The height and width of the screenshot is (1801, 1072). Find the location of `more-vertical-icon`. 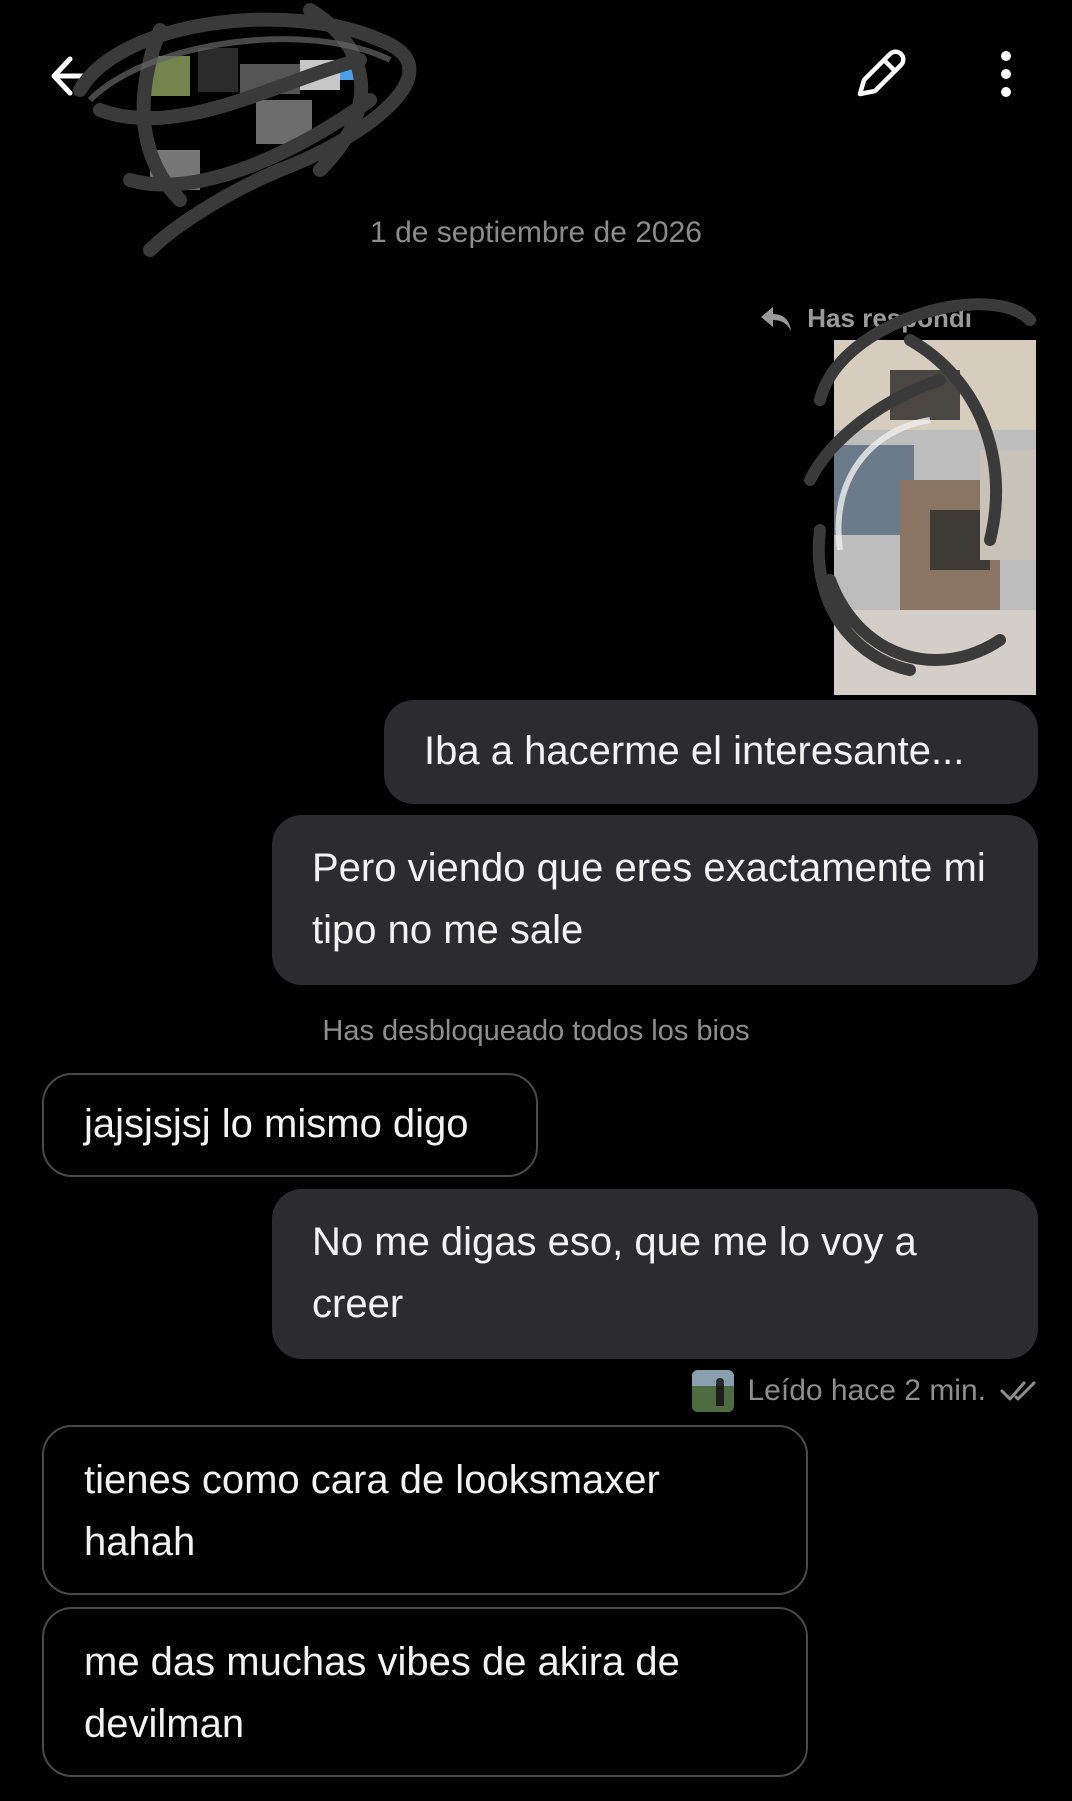

more-vertical-icon is located at coordinates (1006, 74).